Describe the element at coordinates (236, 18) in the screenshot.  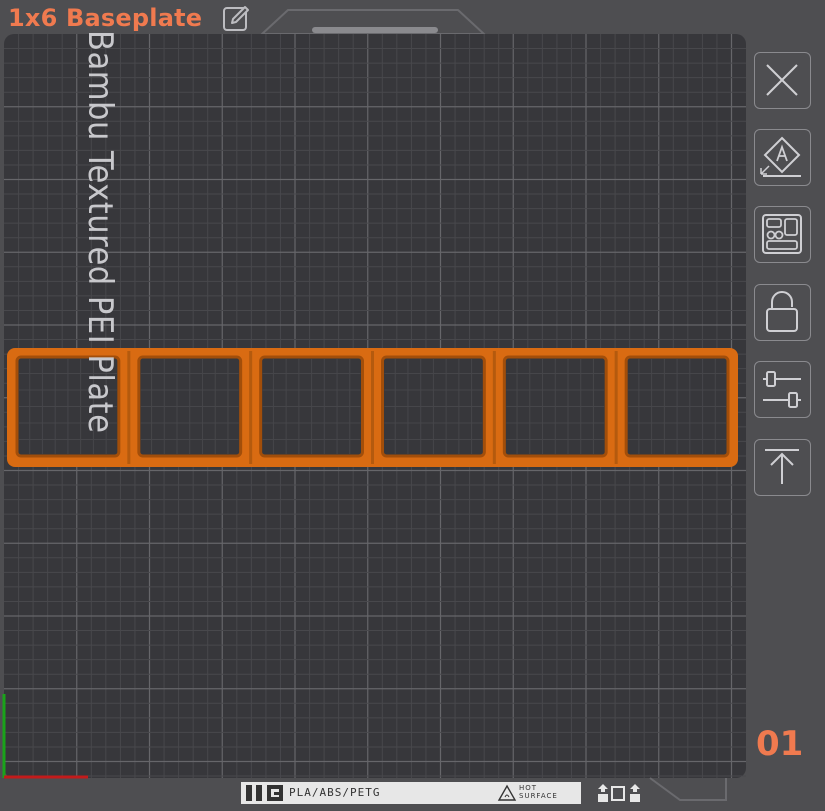
I see `edit-name-icon` at that location.